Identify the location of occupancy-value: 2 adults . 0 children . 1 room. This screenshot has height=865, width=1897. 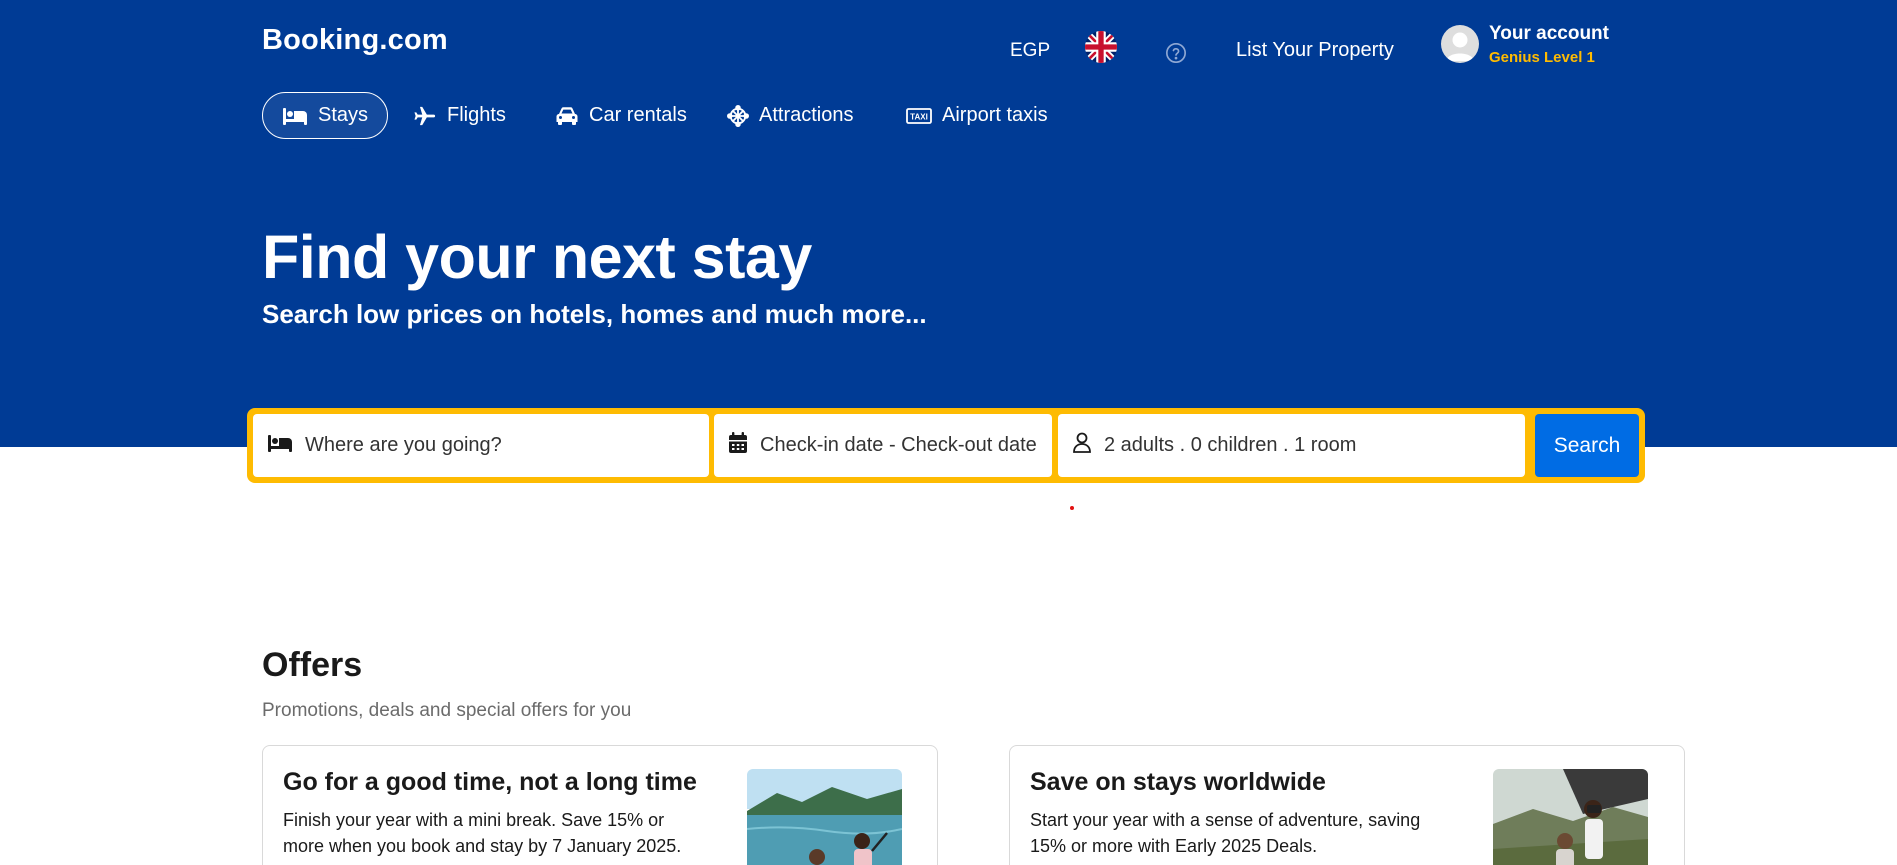
(1230, 445).